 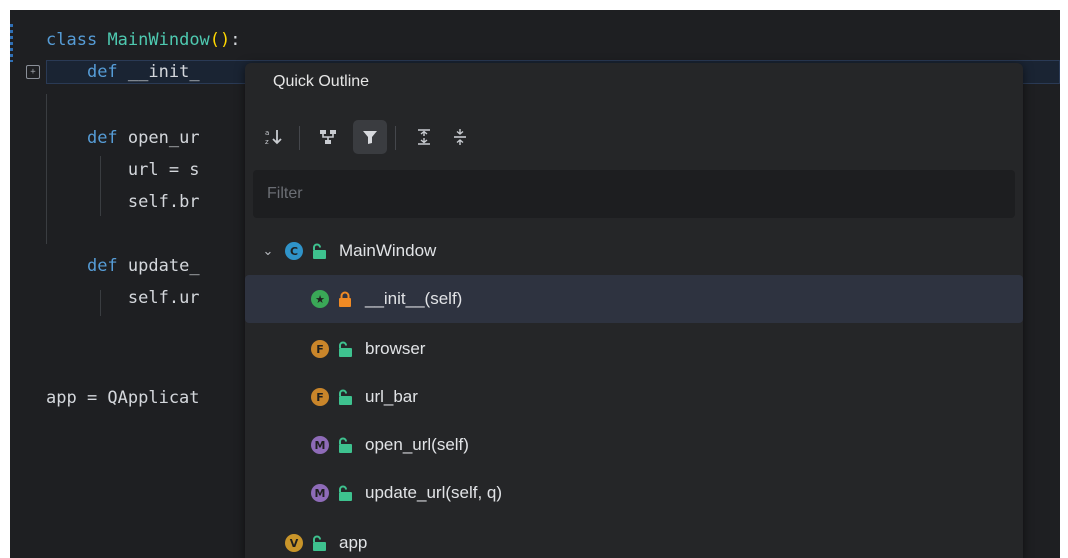 What do you see at coordinates (634, 251) in the screenshot?
I see `outline-item: ⌄ C MainWindow` at bounding box center [634, 251].